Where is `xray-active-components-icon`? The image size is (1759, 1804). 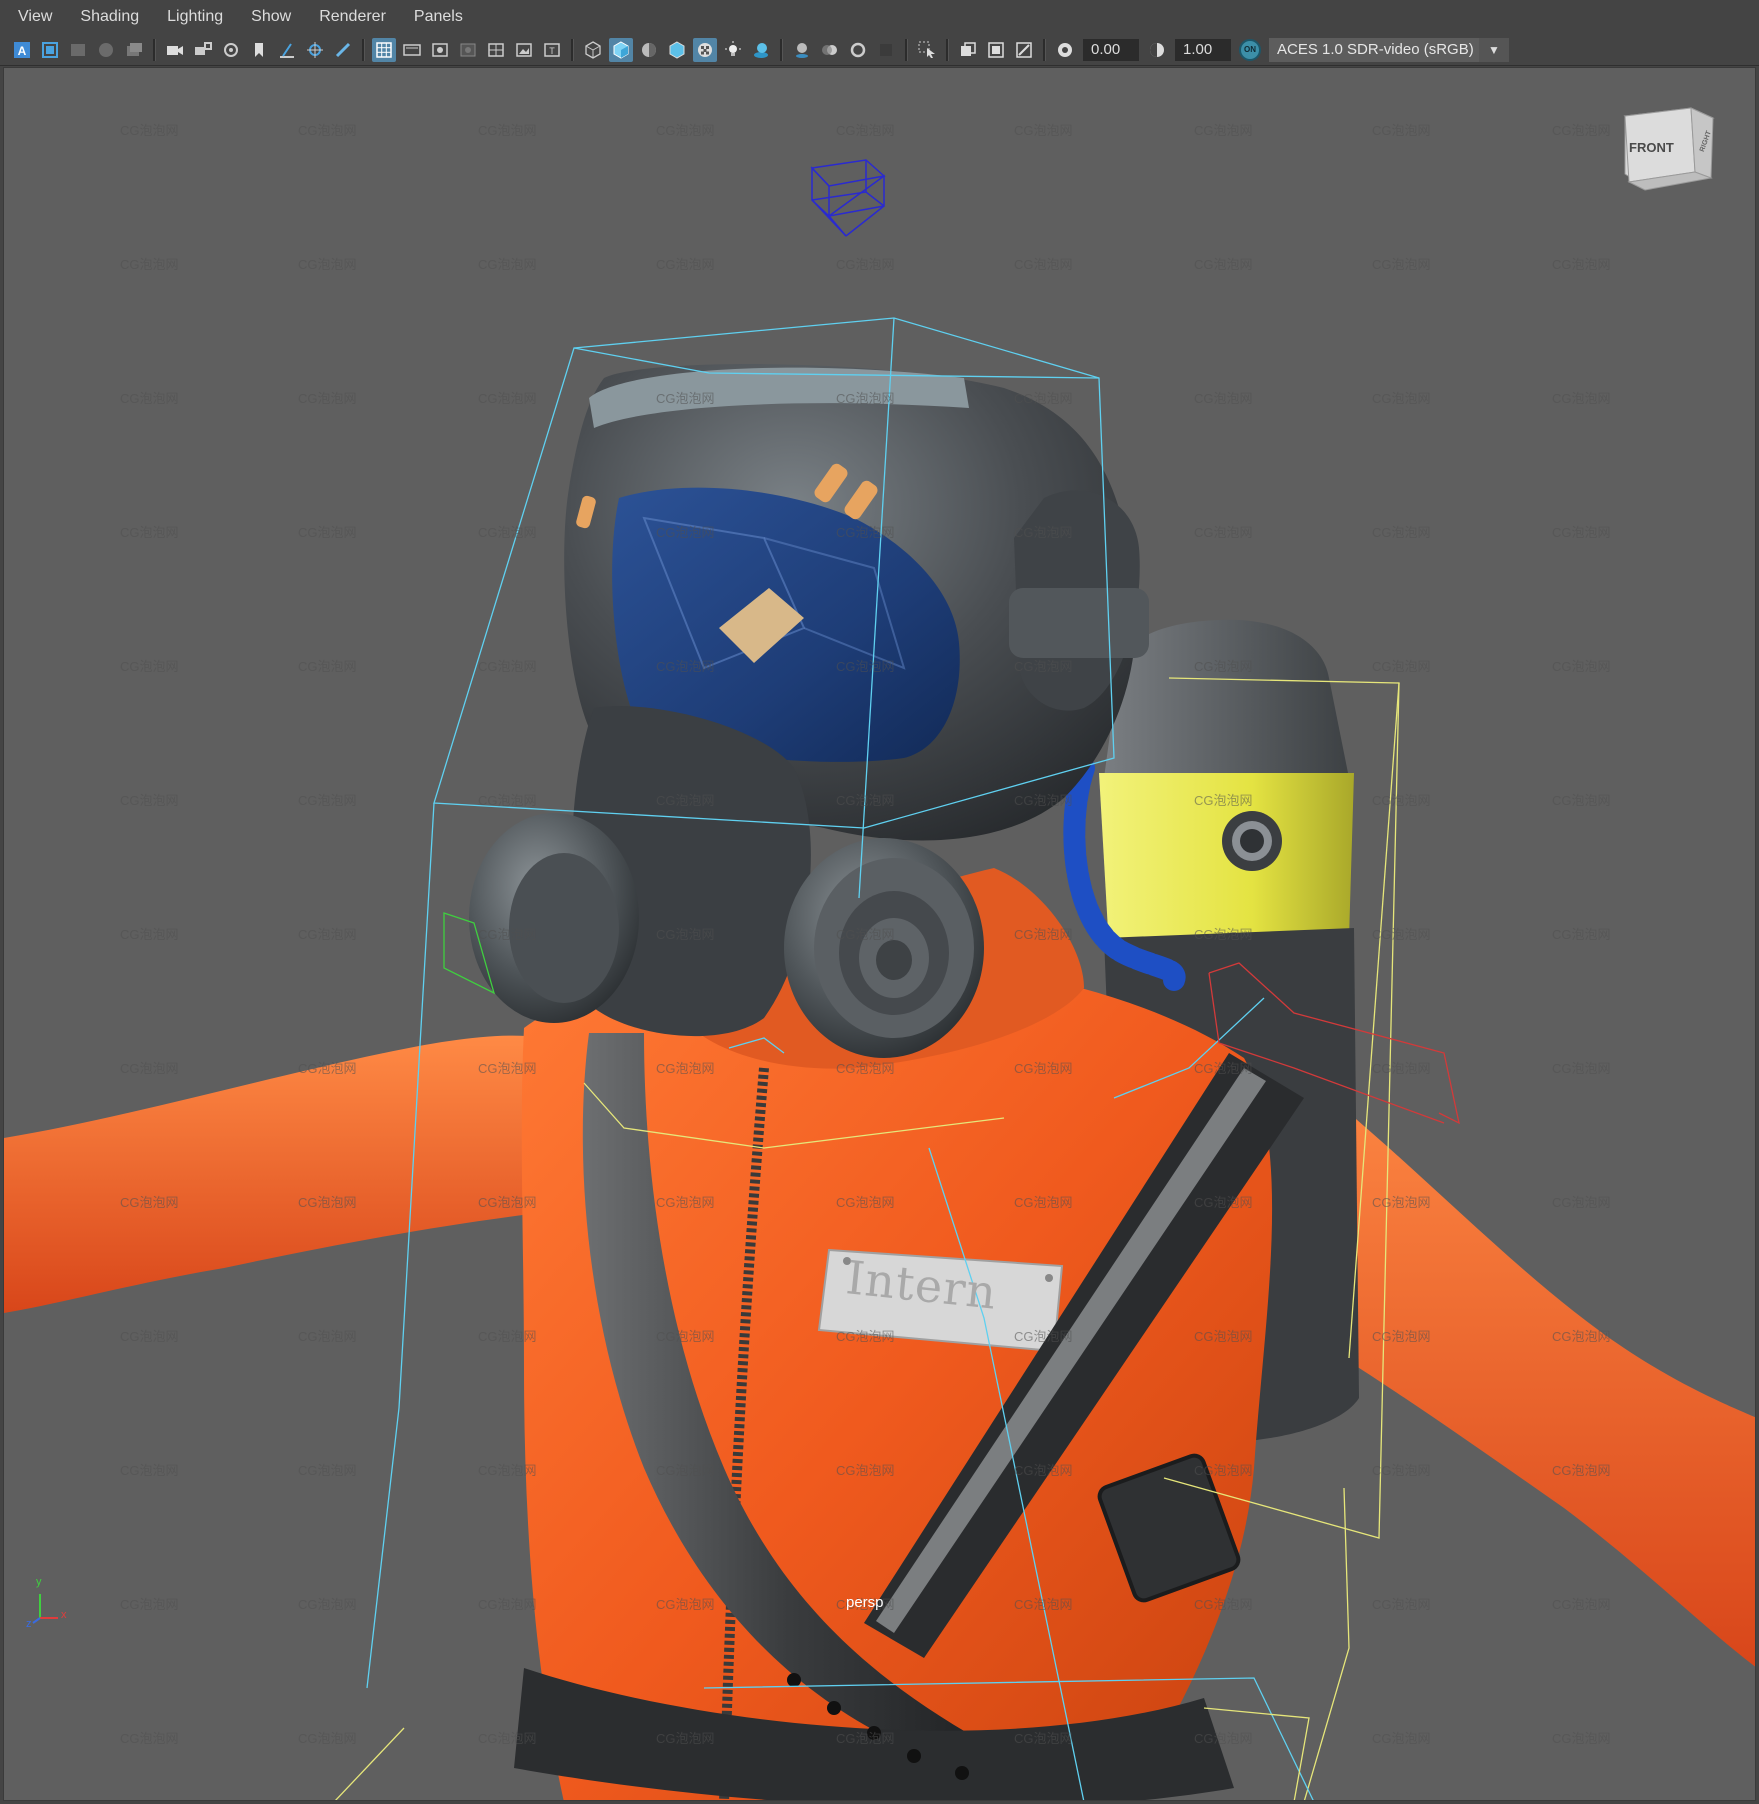 xray-active-components-icon is located at coordinates (1024, 50).